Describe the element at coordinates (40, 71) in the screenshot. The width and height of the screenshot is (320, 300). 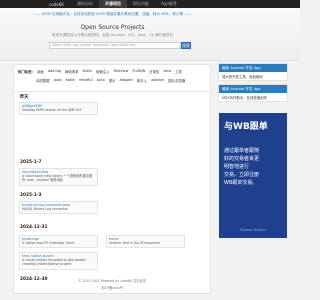
I see `tag-link: 动画` at that location.